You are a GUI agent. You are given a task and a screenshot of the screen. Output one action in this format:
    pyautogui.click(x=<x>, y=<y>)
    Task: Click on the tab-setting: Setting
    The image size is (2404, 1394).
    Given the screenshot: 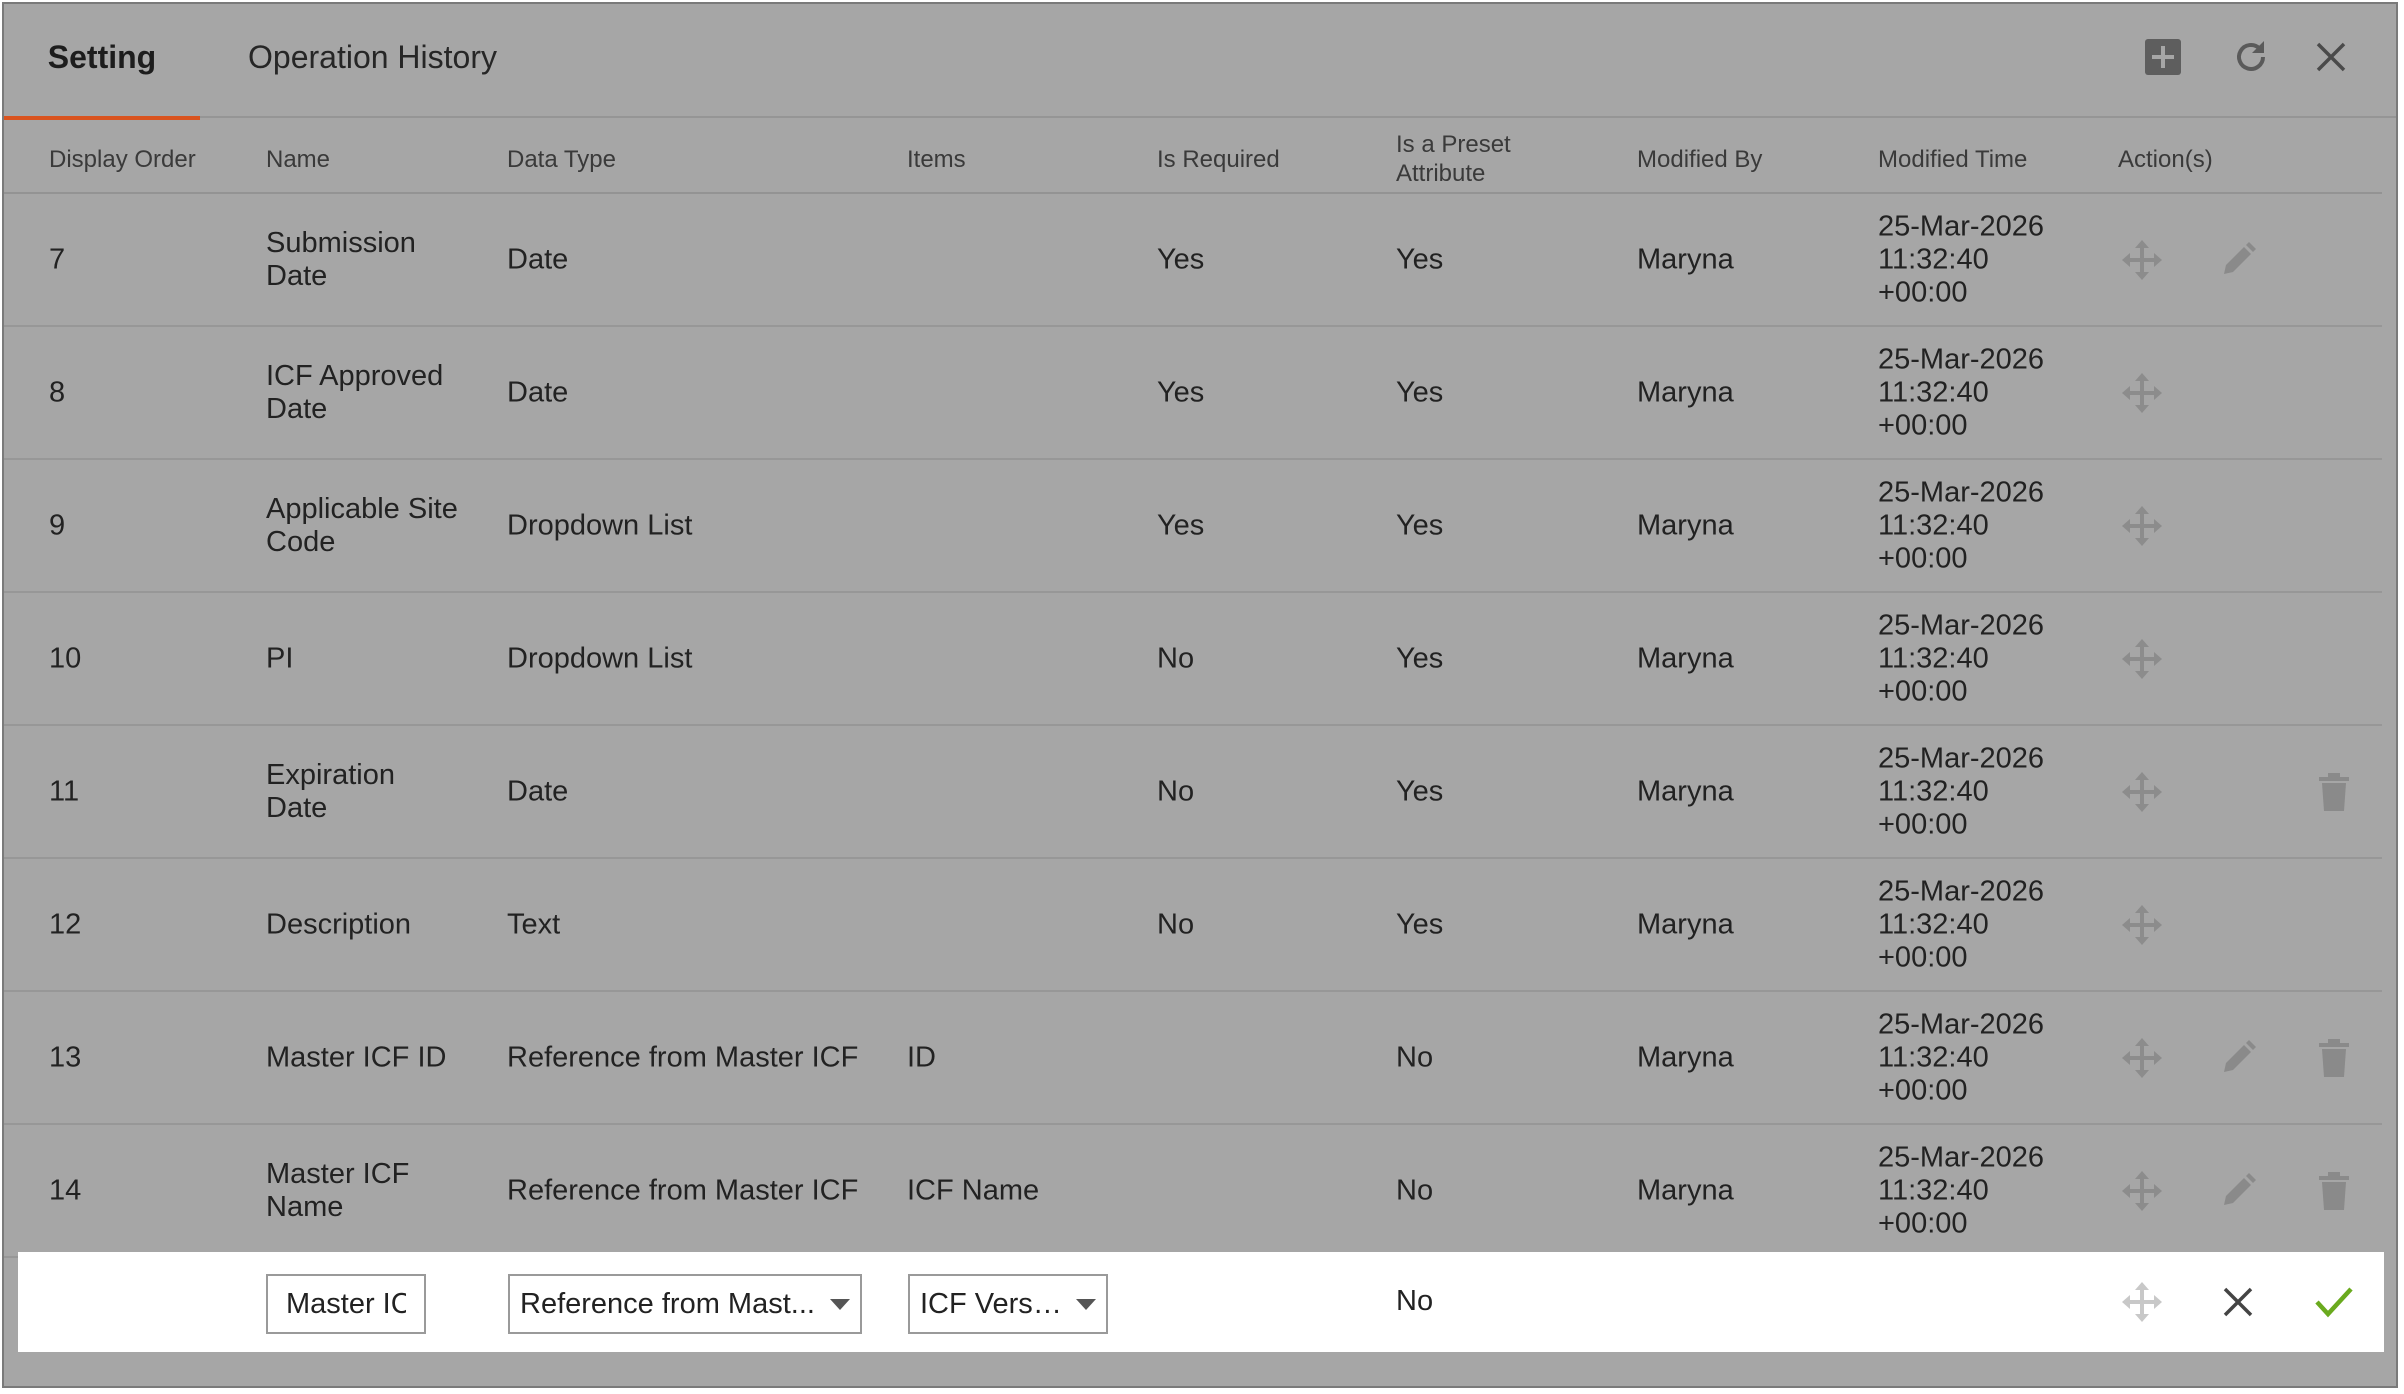 What is the action you would take?
    pyautogui.click(x=102, y=62)
    